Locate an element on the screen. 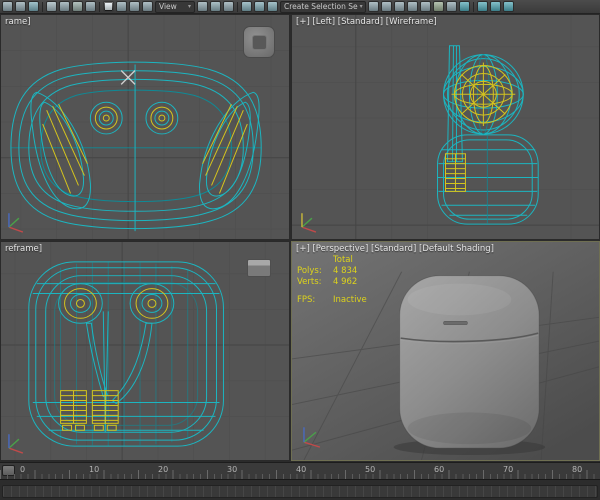  schematic-view-icon is located at coordinates (451, 6).